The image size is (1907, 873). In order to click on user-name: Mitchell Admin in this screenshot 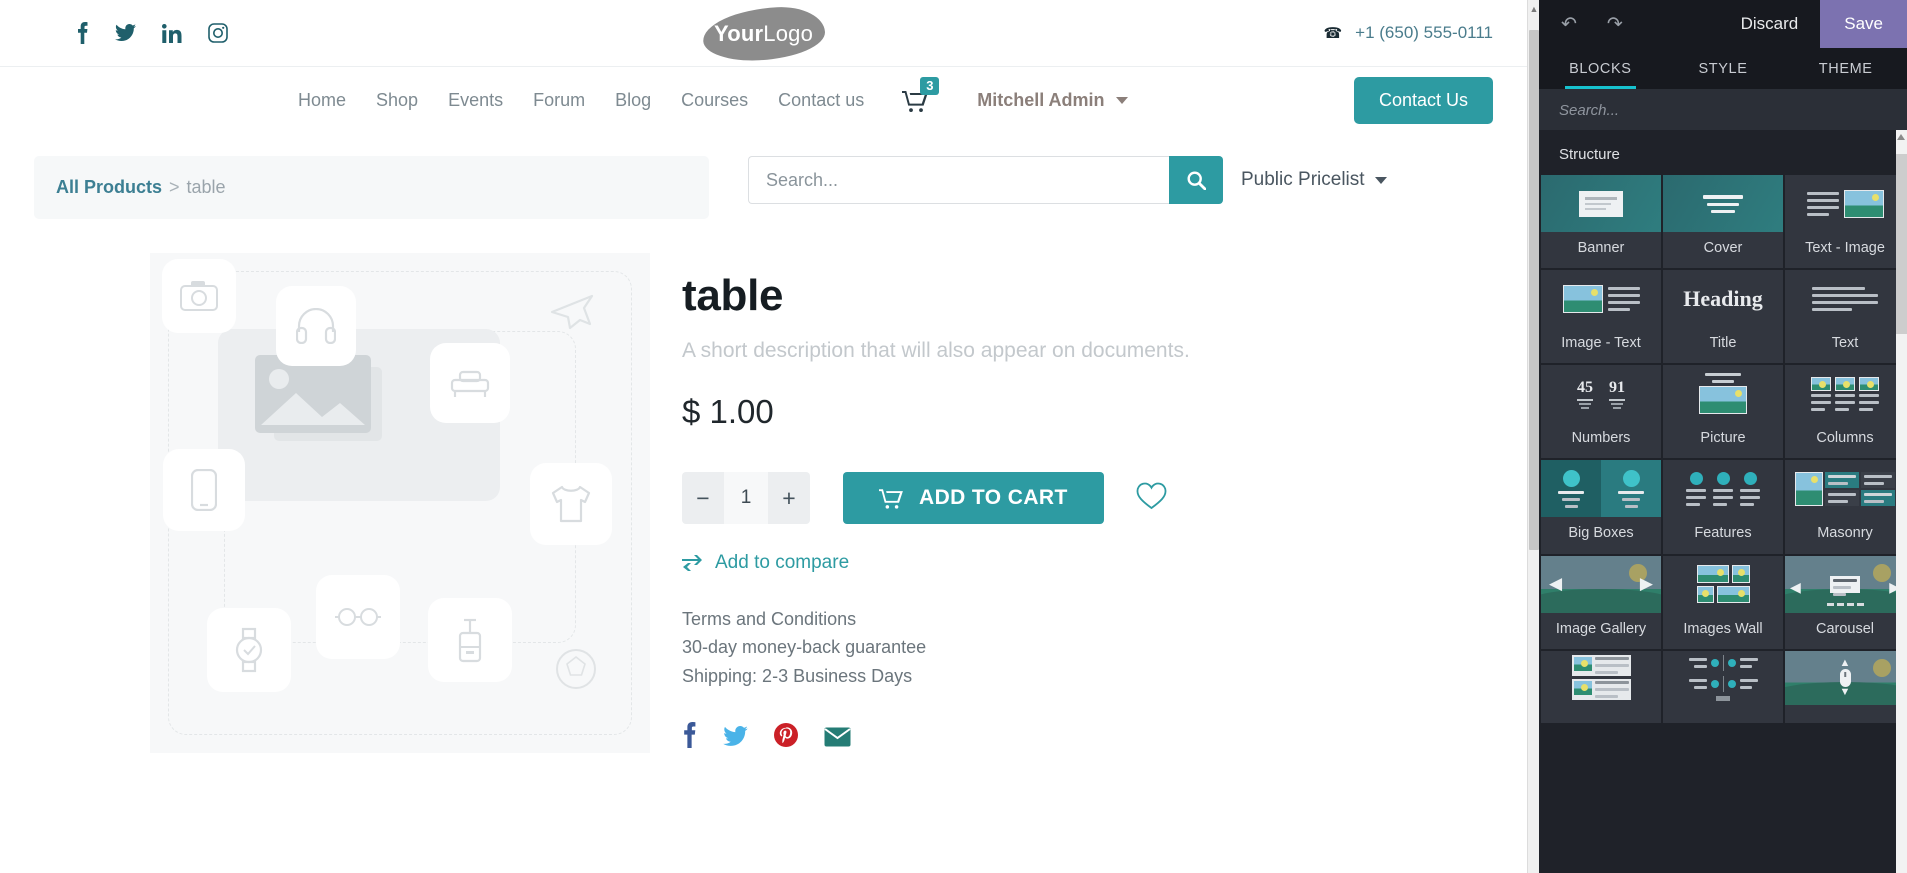, I will do `click(1041, 100)`.